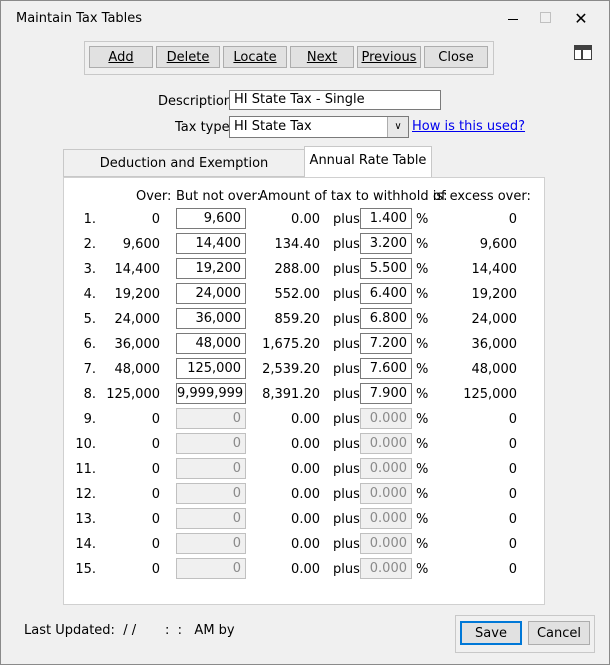 The width and height of the screenshot is (610, 665). What do you see at coordinates (297, 269) in the screenshot?
I see `amount-value: 288.00` at bounding box center [297, 269].